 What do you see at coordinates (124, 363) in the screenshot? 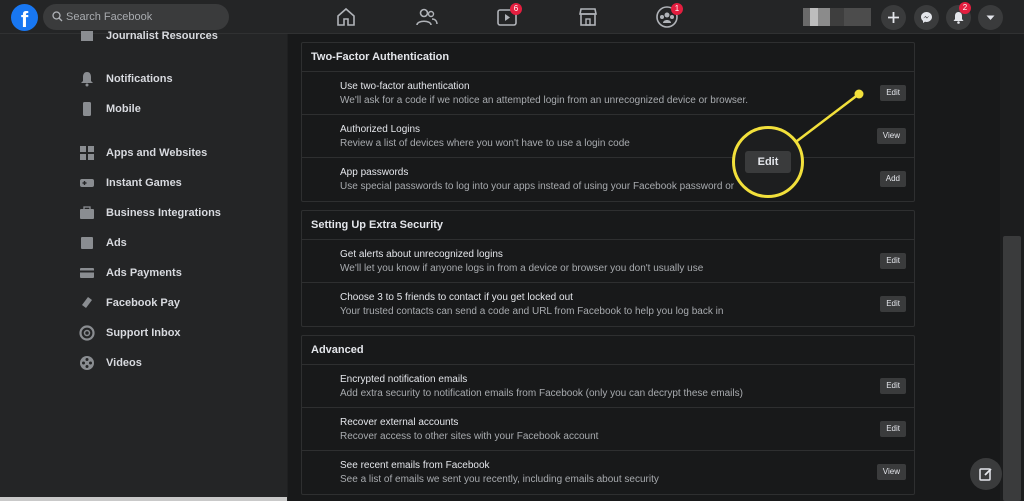
I see `sidebar-item-label: Videos` at bounding box center [124, 363].